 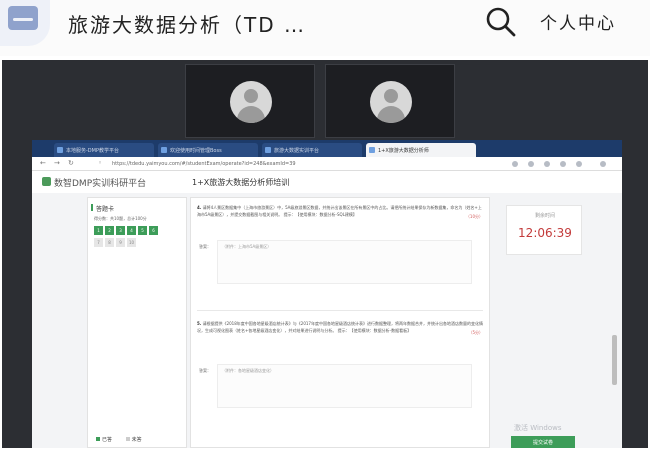 I want to click on answer-card-summary: 得分数：共10题，总计100分, so click(x=120, y=218).